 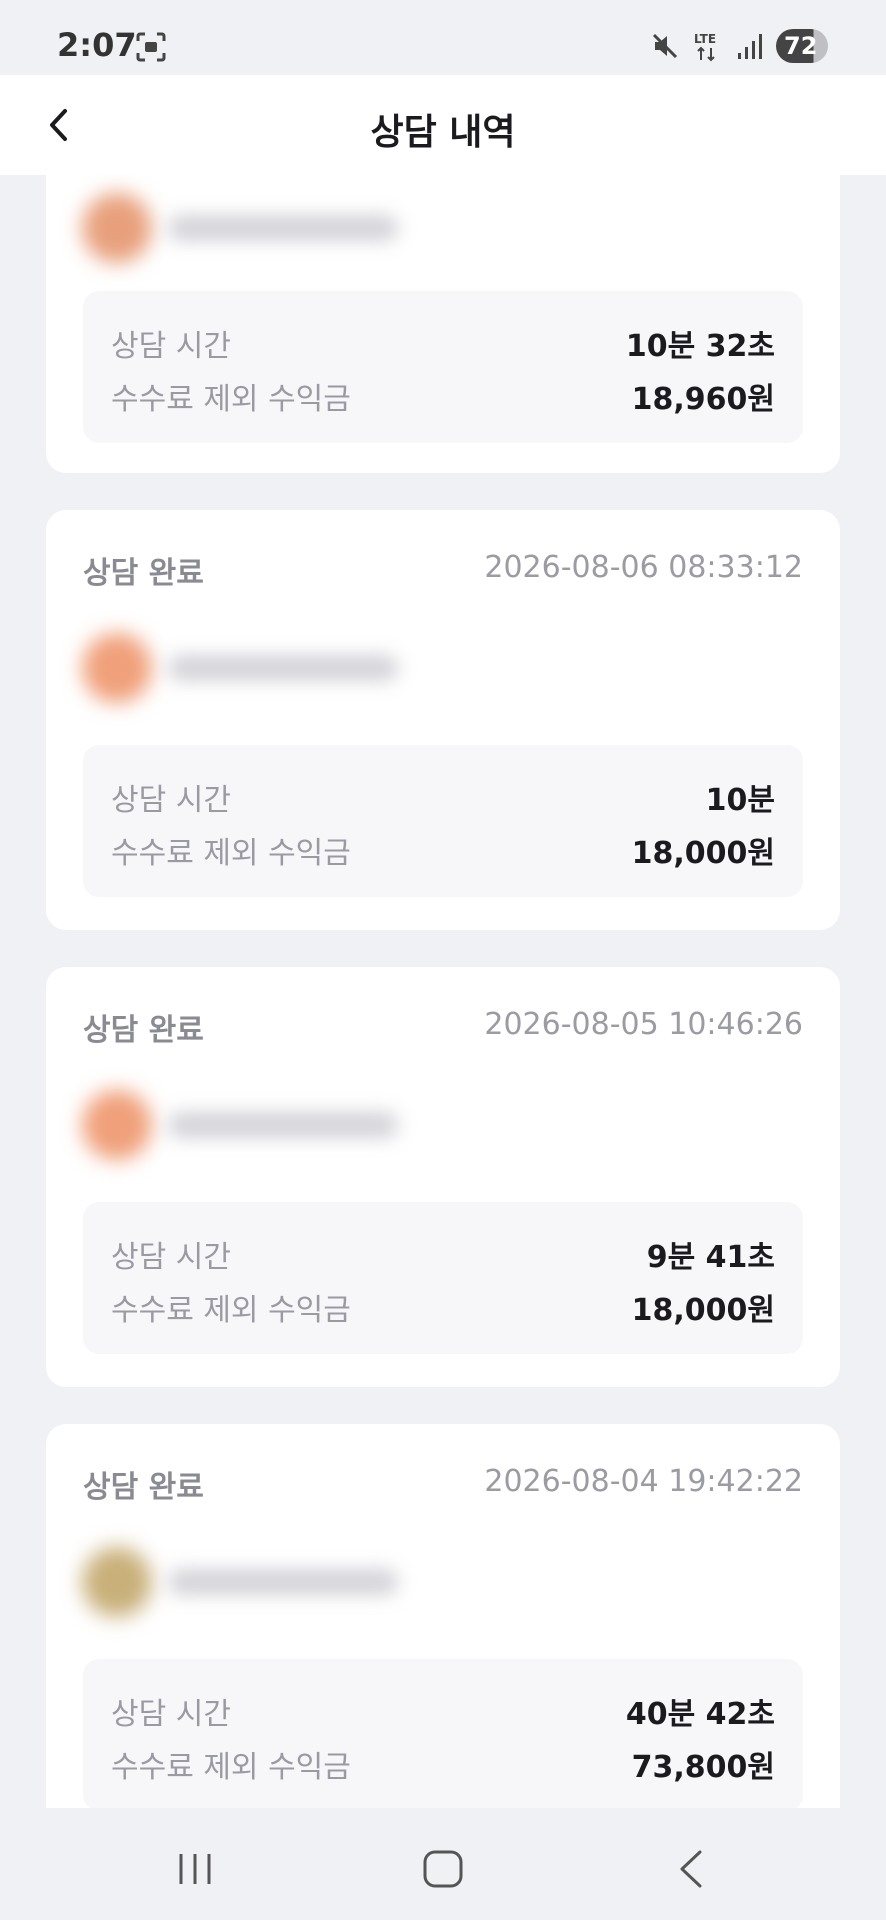 I want to click on system-back-button, so click(x=693, y=1869).